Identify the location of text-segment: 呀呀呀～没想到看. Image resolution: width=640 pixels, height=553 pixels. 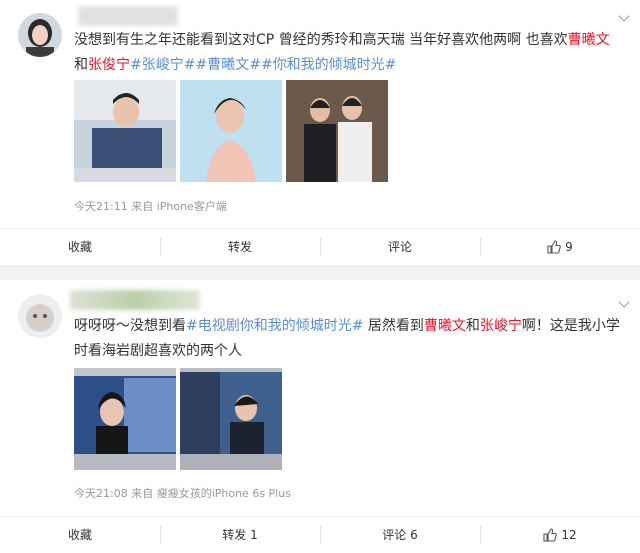
(130, 326).